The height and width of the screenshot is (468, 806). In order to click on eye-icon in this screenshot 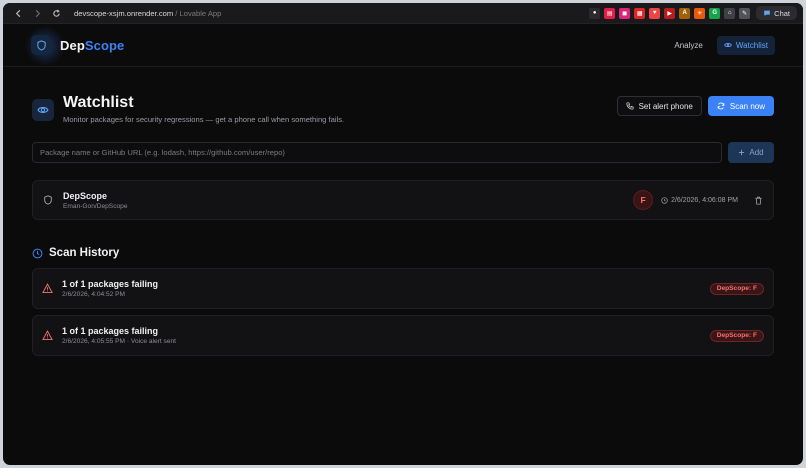, I will do `click(728, 45)`.